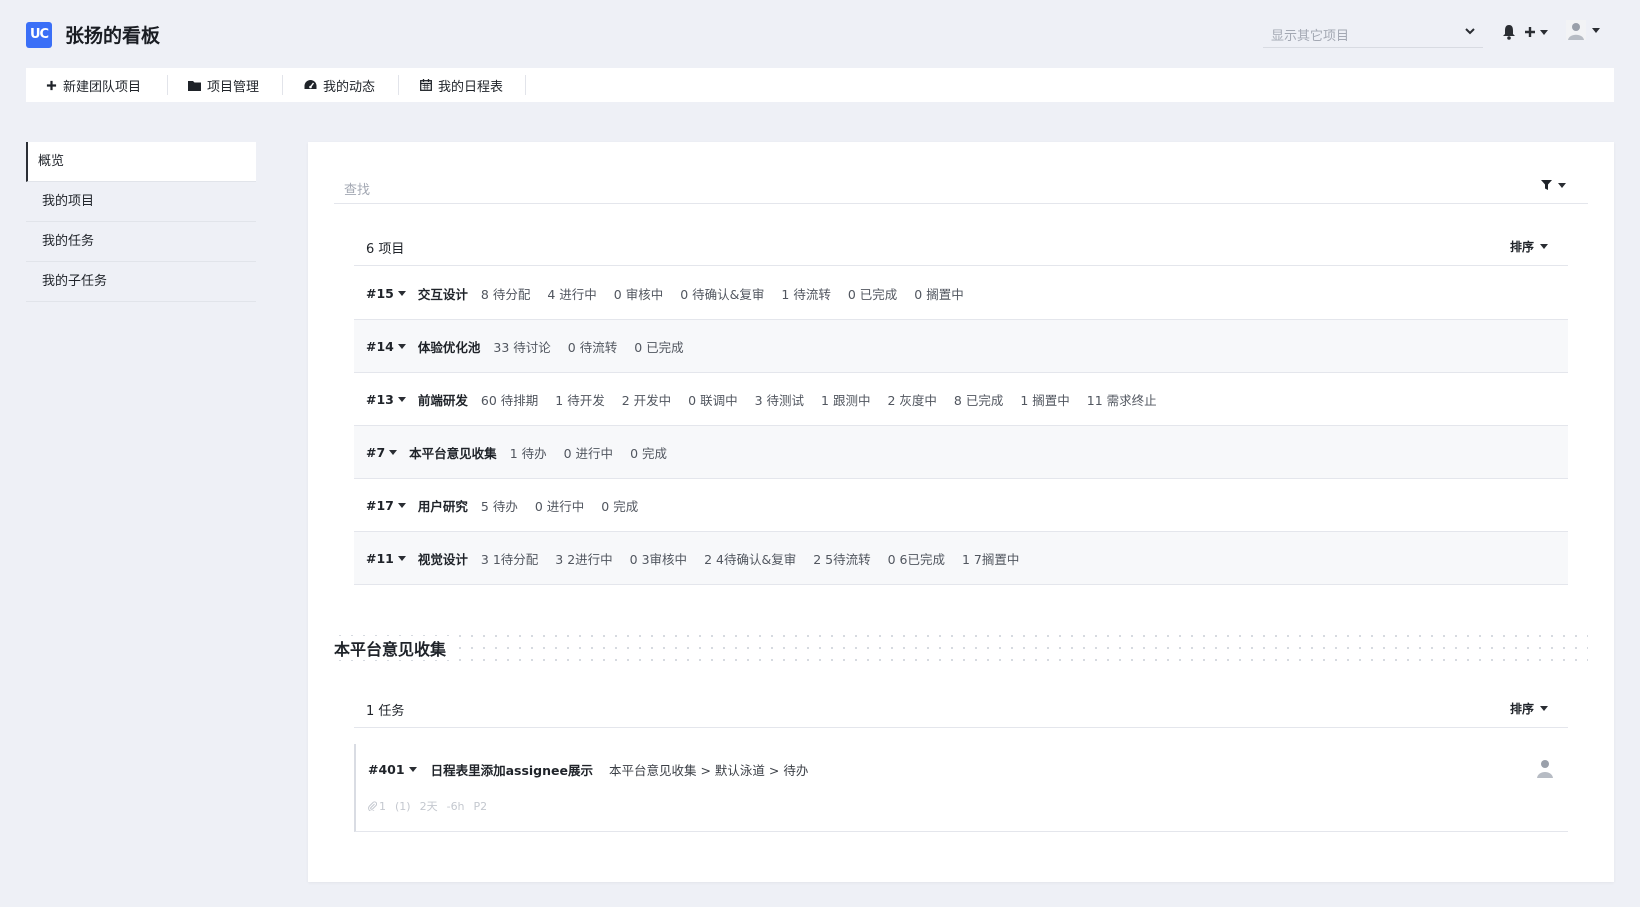  What do you see at coordinates (102, 87) in the screenshot?
I see `nav-label: 新建团队项目` at bounding box center [102, 87].